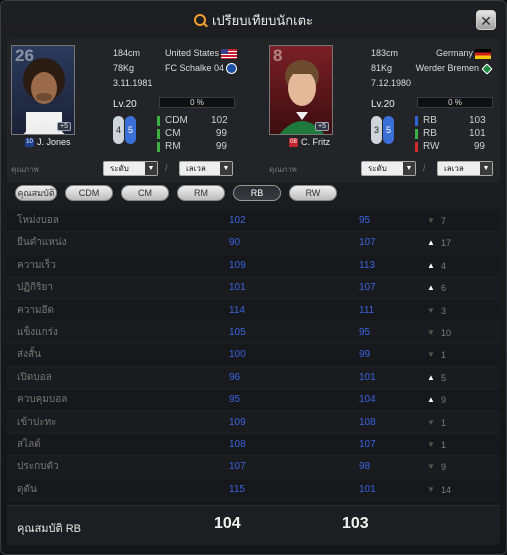 The image size is (507, 555). Describe the element at coordinates (125, 104) in the screenshot. I see `player-level: Lv.20` at that location.